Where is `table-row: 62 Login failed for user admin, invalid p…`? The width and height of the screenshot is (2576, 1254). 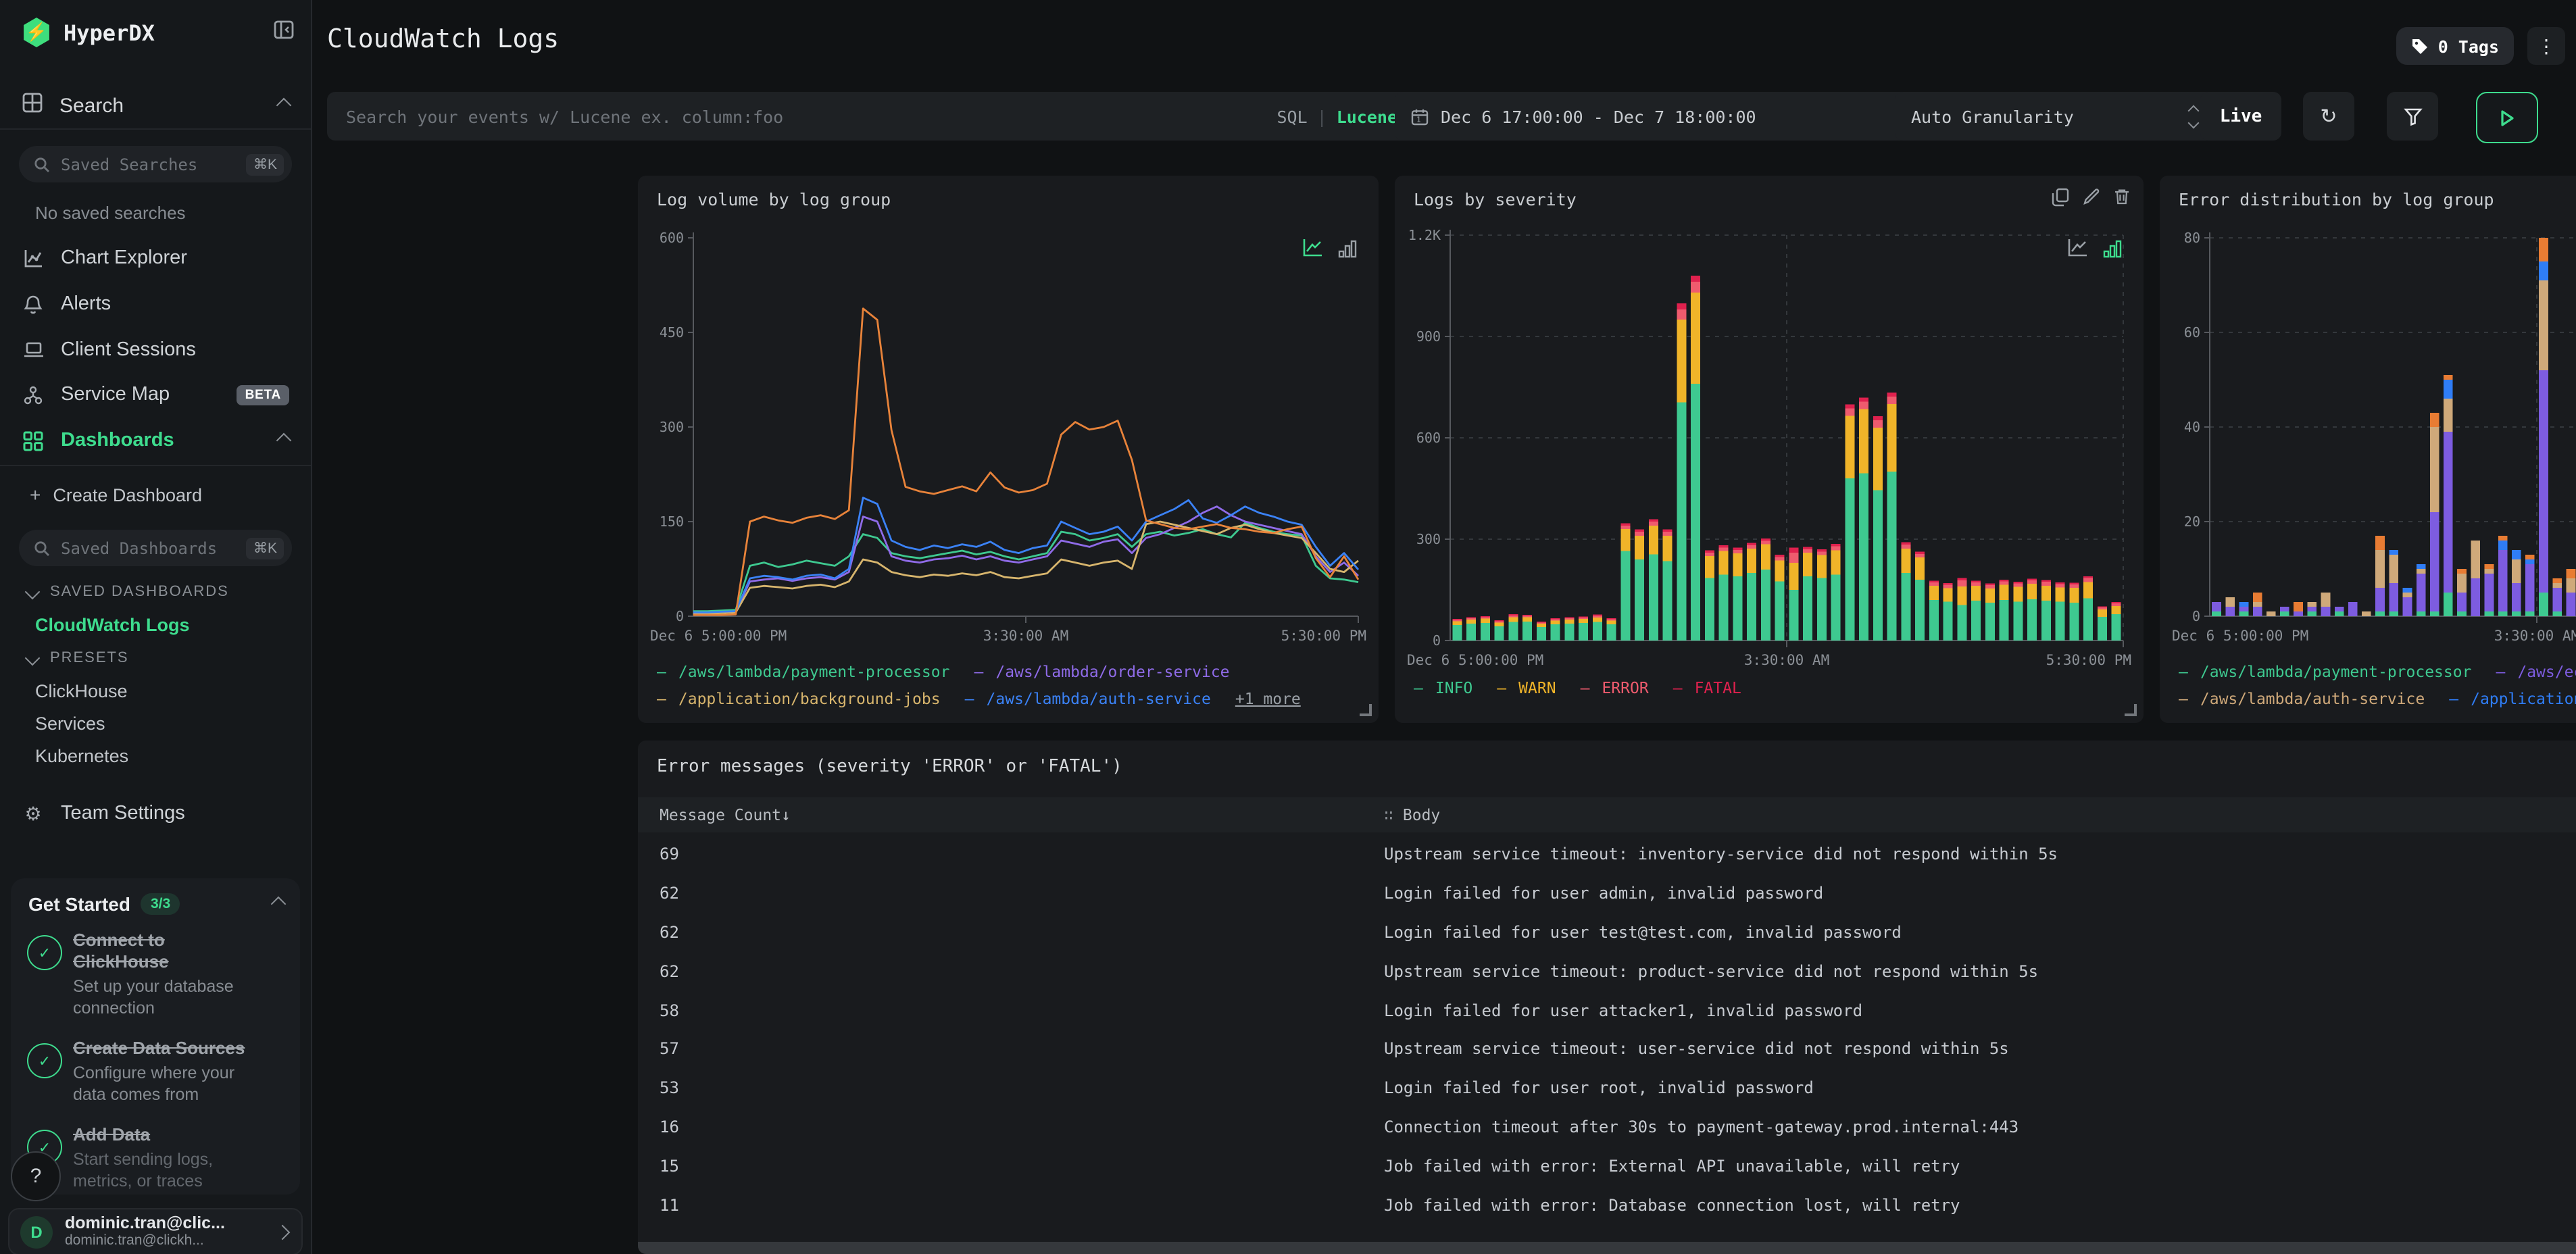 table-row: 62 Login failed for user admin, invalid p… is located at coordinates (1607, 893).